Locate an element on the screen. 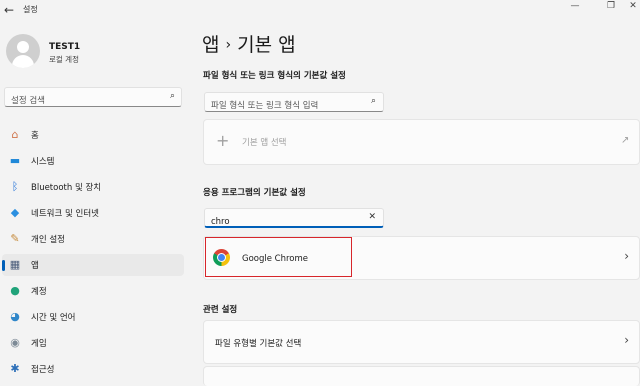  file-type-input is located at coordinates (283, 106).